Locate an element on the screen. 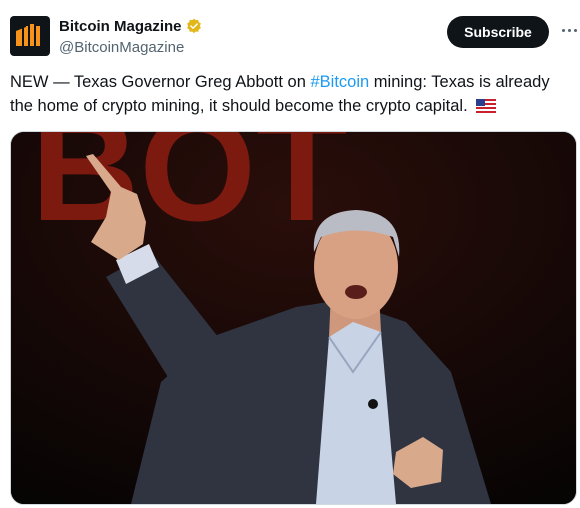  subscribe-button: Subscribe is located at coordinates (498, 32).